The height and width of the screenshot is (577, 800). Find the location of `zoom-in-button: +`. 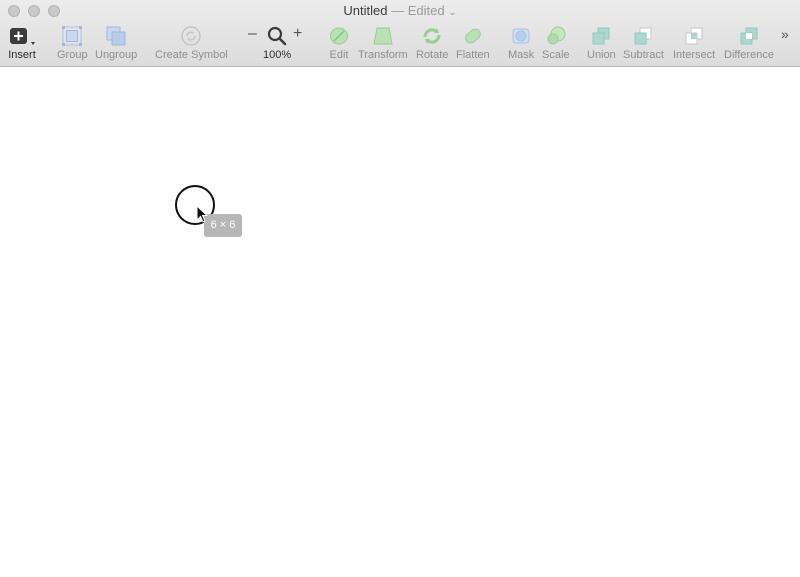

zoom-in-button: + is located at coordinates (297, 34).